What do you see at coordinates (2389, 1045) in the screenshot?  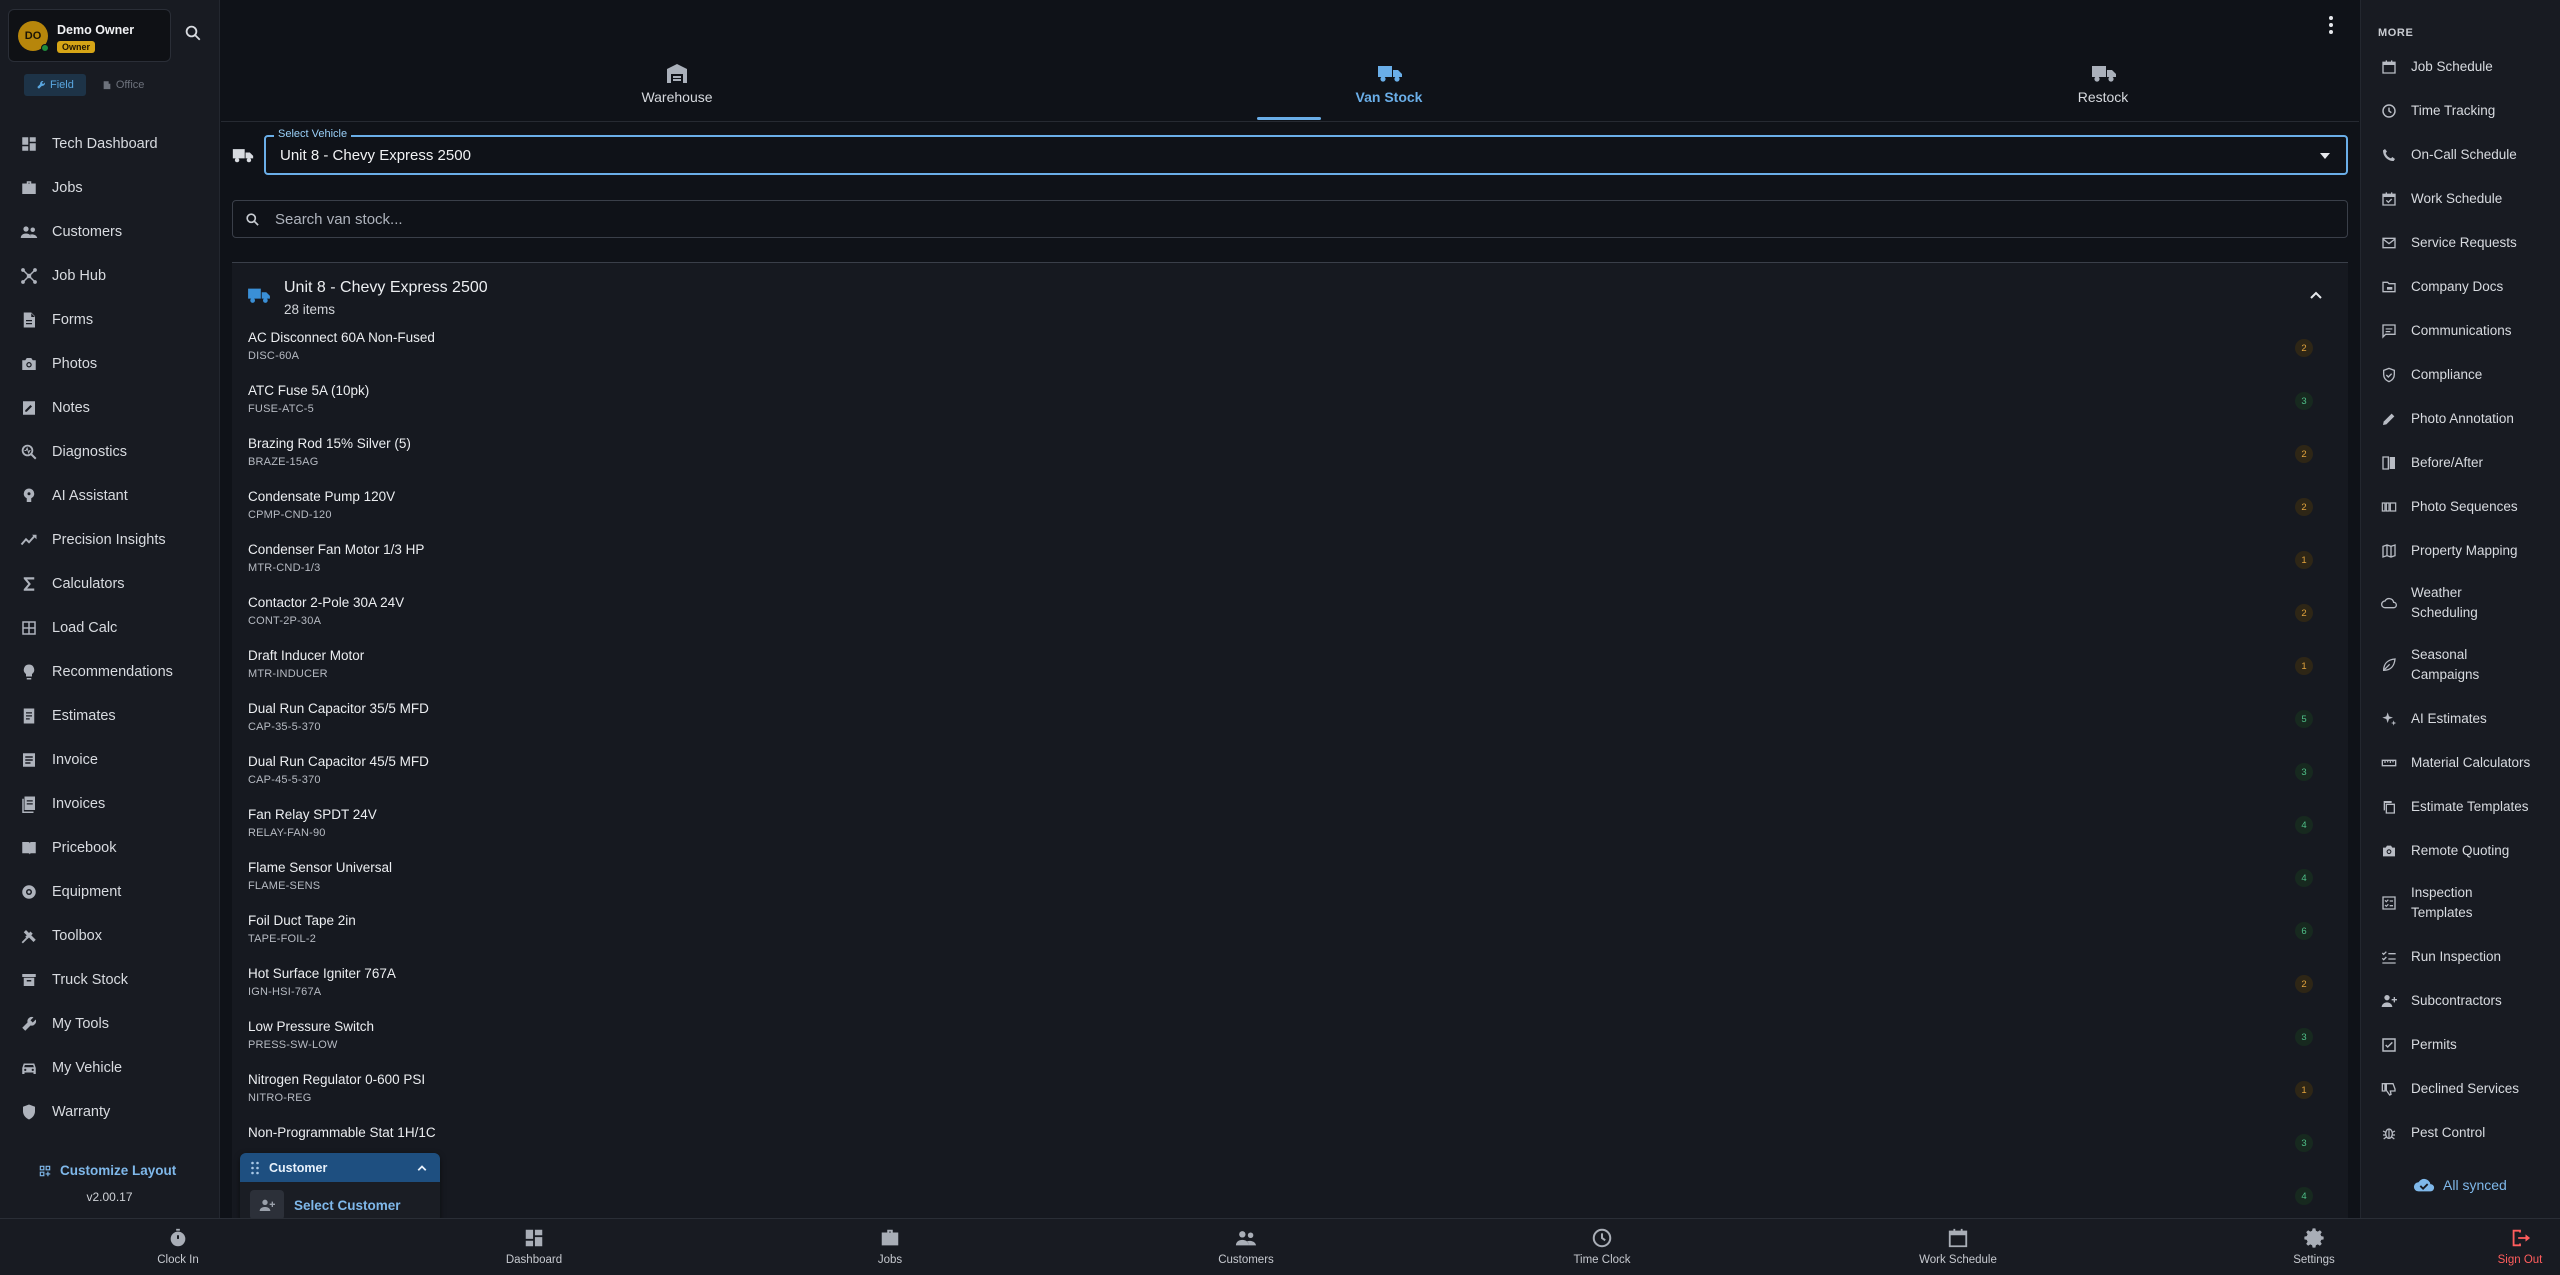 I see `checkbox-icon` at bounding box center [2389, 1045].